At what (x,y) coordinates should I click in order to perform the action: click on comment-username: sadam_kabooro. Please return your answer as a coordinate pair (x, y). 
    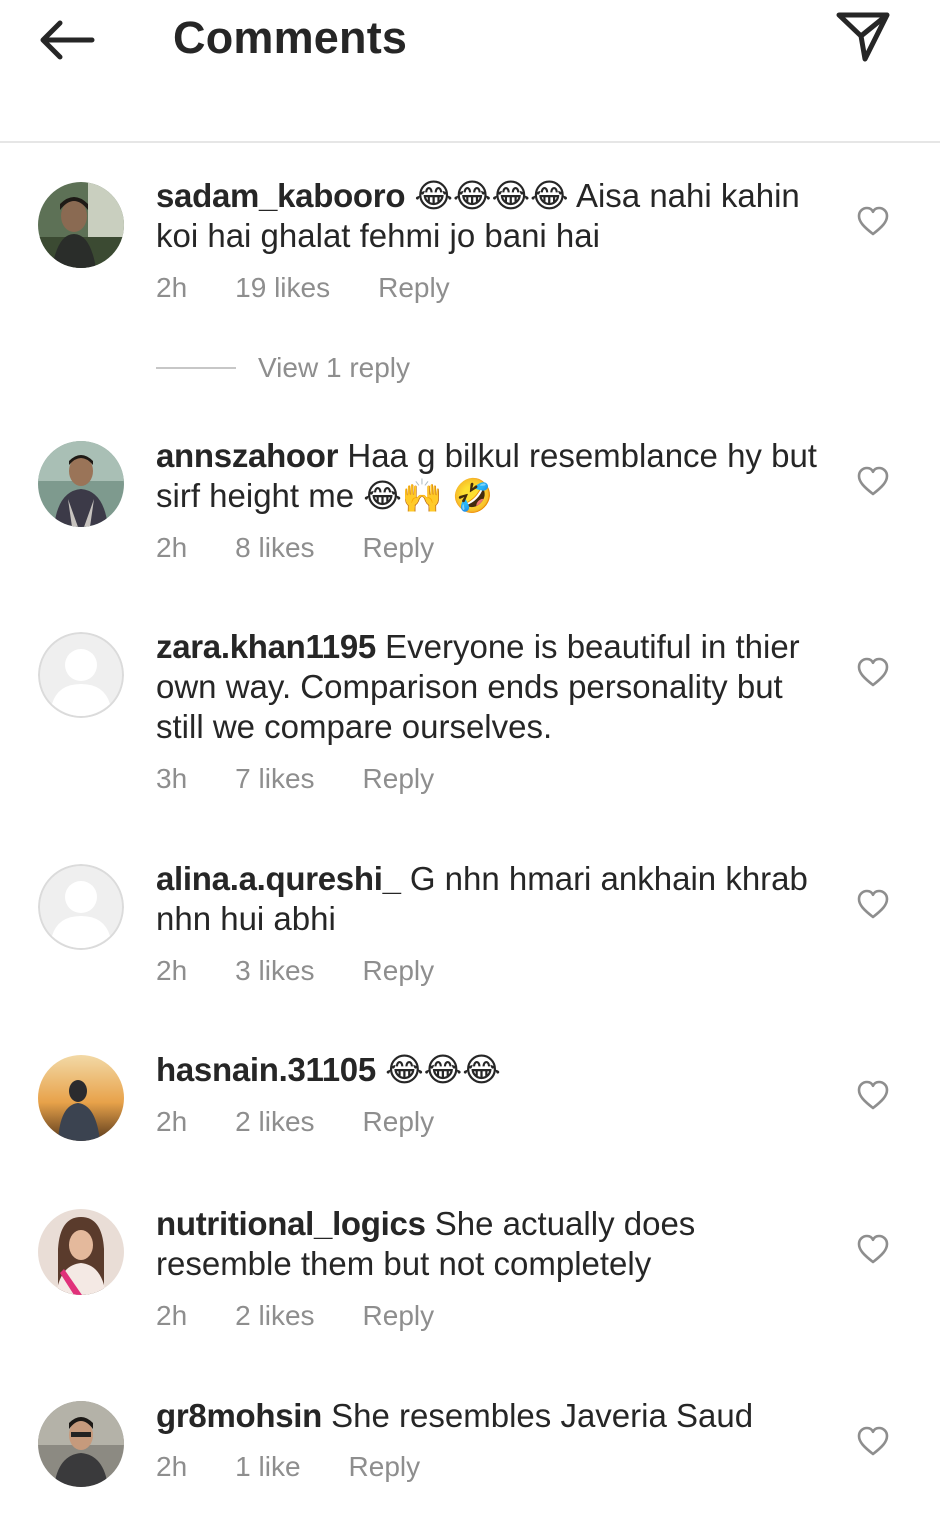
    Looking at the image, I should click on (281, 195).